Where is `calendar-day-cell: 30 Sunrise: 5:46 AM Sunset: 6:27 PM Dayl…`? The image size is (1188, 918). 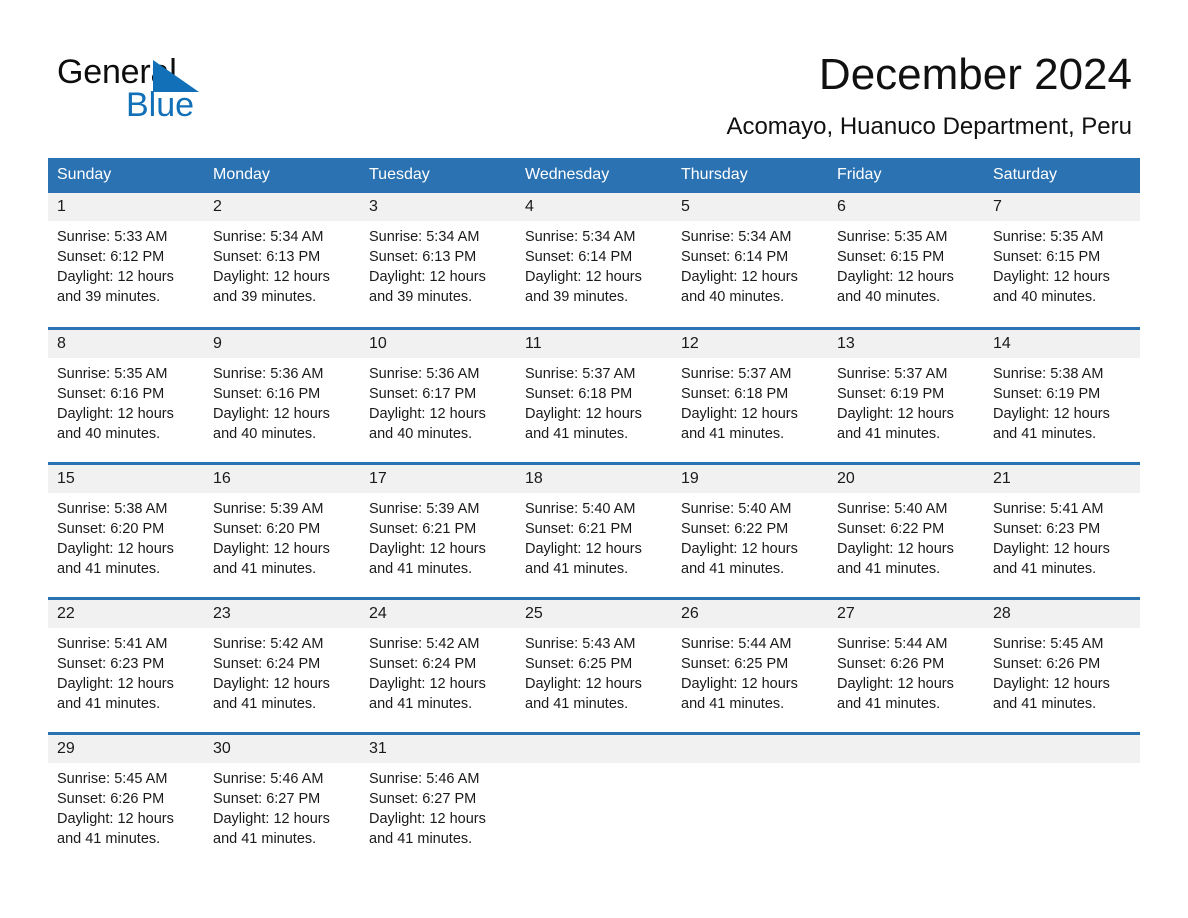
calendar-day-cell: 30 Sunrise: 5:46 AM Sunset: 6:27 PM Dayl… is located at coordinates (282, 799).